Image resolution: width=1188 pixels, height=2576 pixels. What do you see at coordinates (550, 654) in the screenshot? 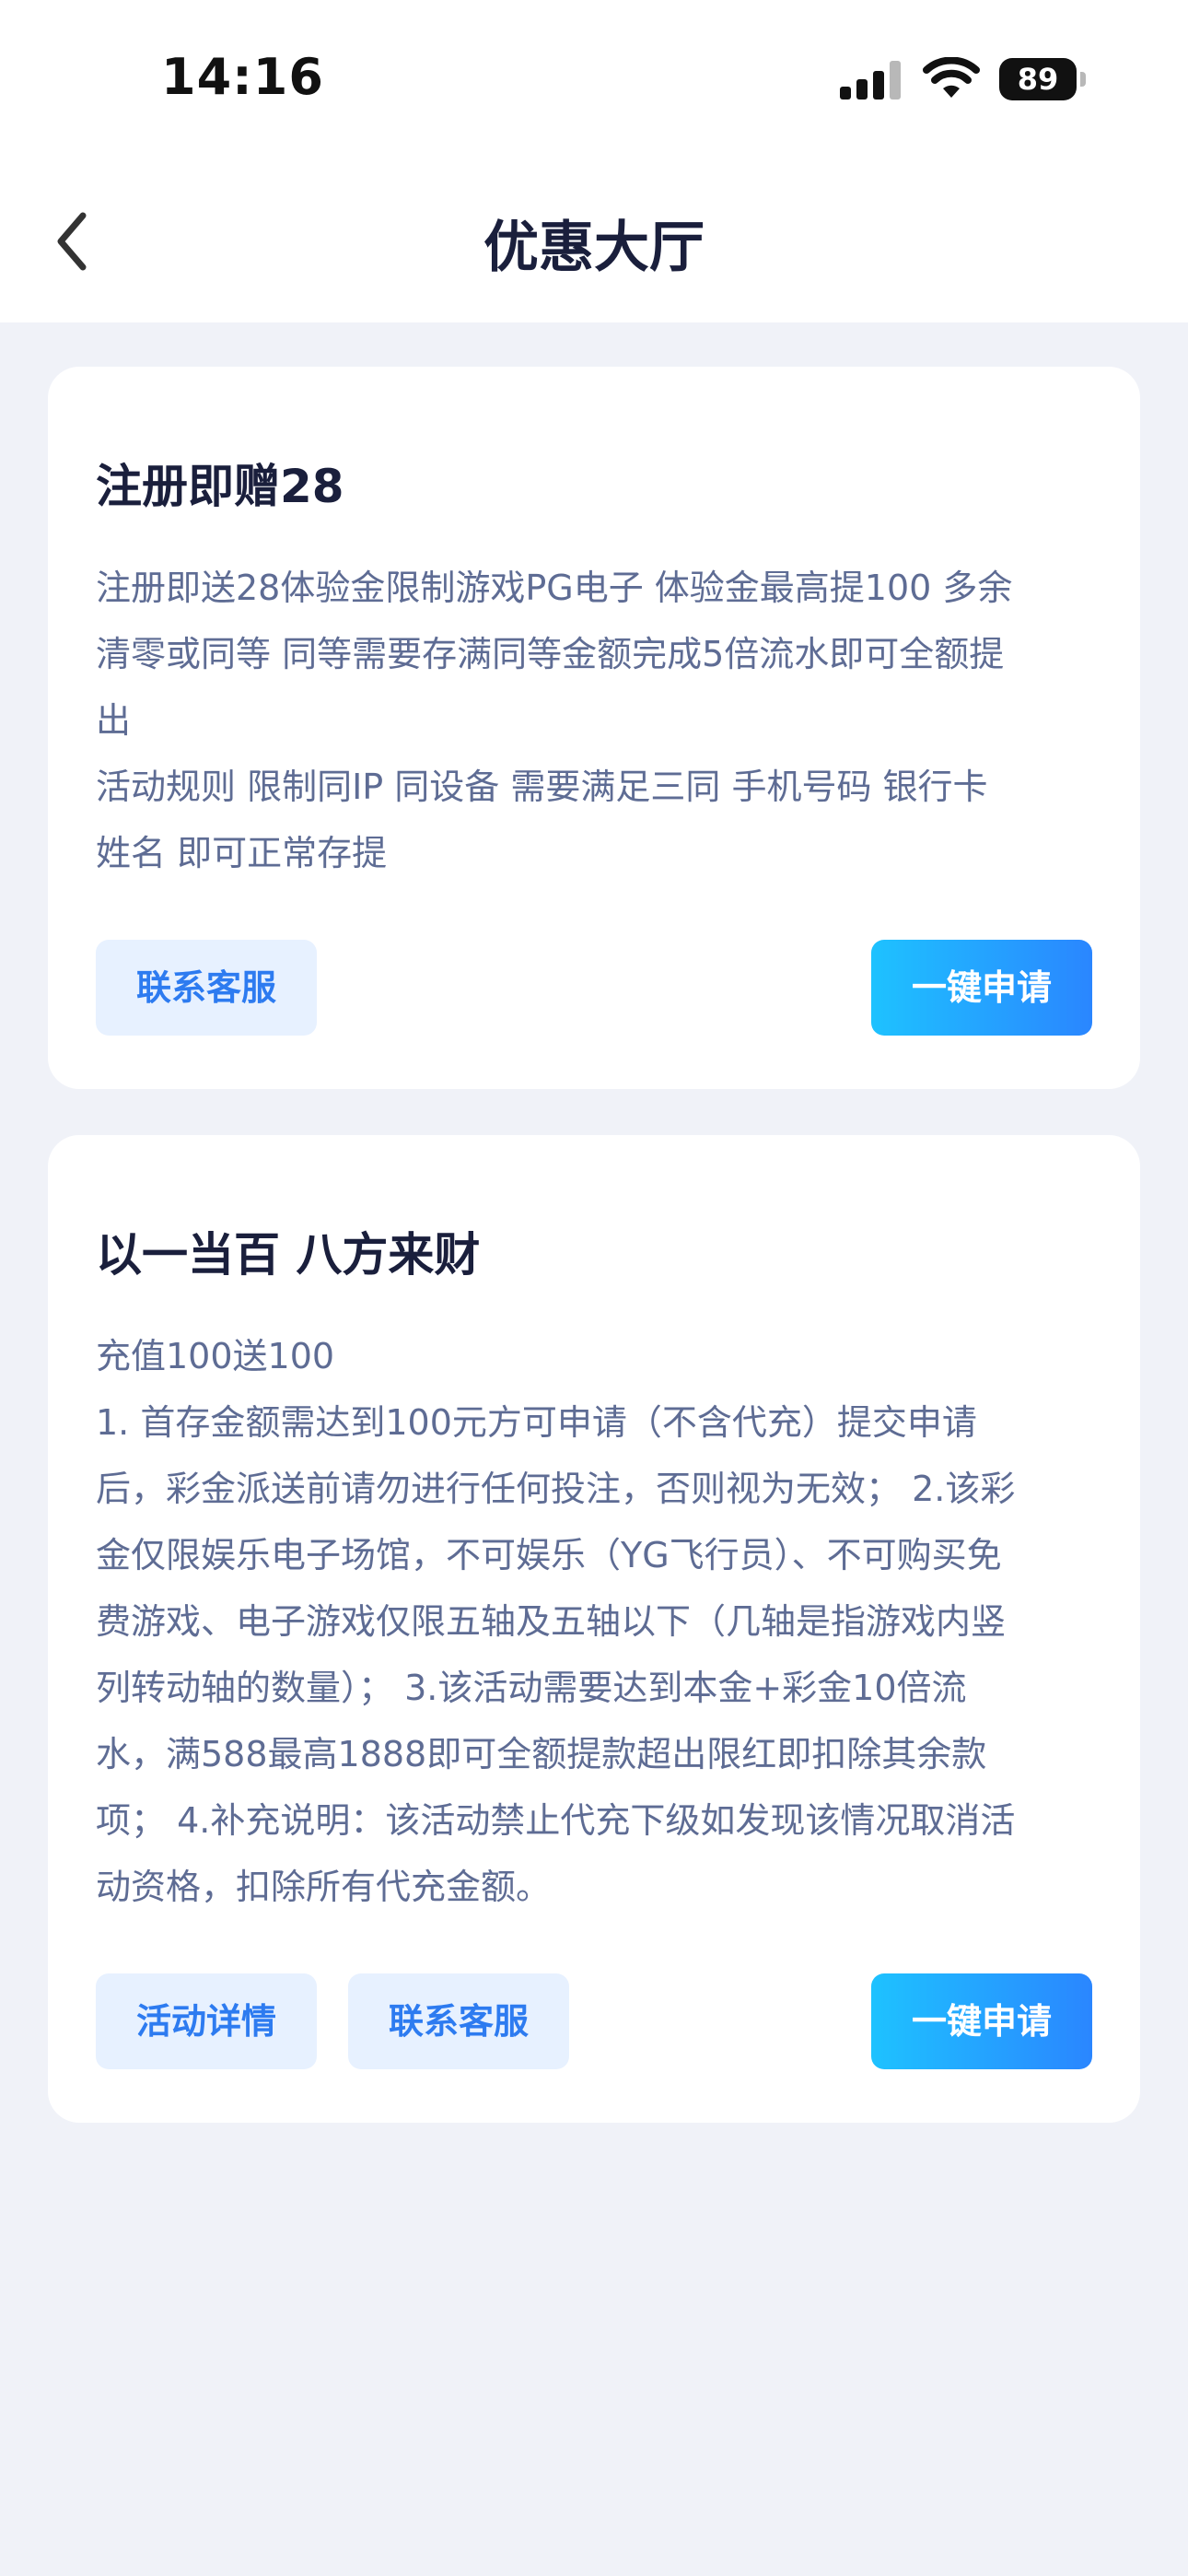
I see `description-line: 清零或同等 同等需要存满同等金额完成5倍流水即可全额提` at bounding box center [550, 654].